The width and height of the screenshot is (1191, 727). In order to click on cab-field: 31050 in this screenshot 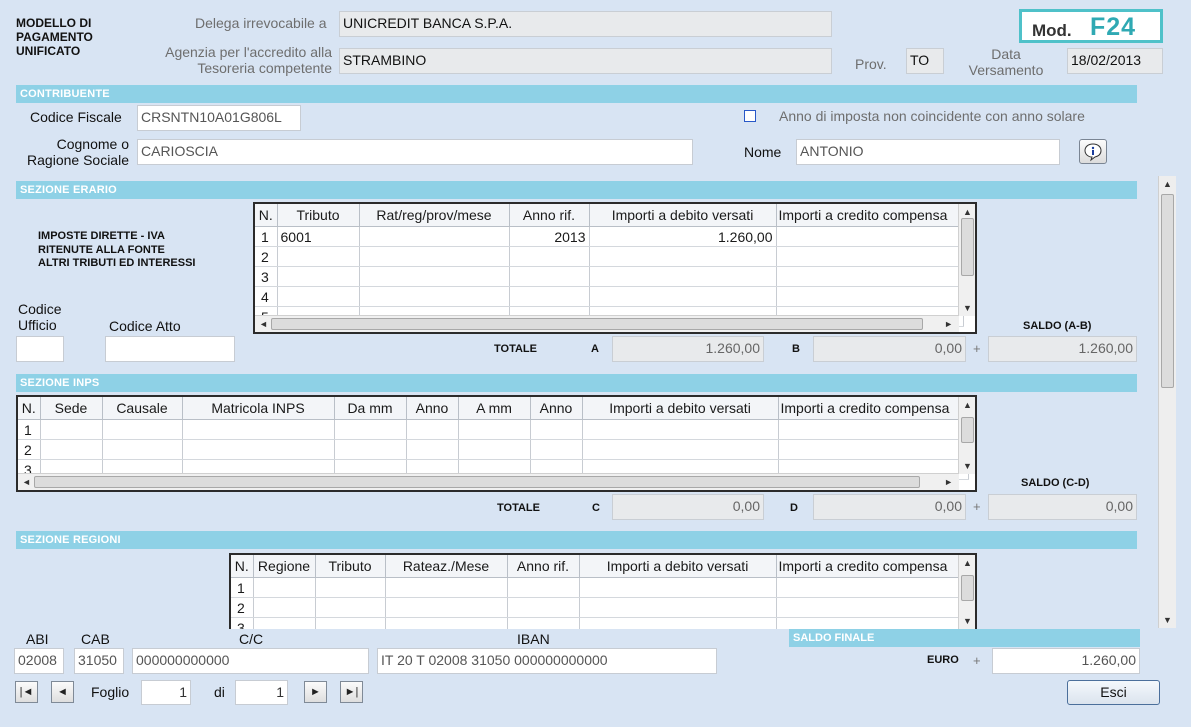, I will do `click(99, 661)`.